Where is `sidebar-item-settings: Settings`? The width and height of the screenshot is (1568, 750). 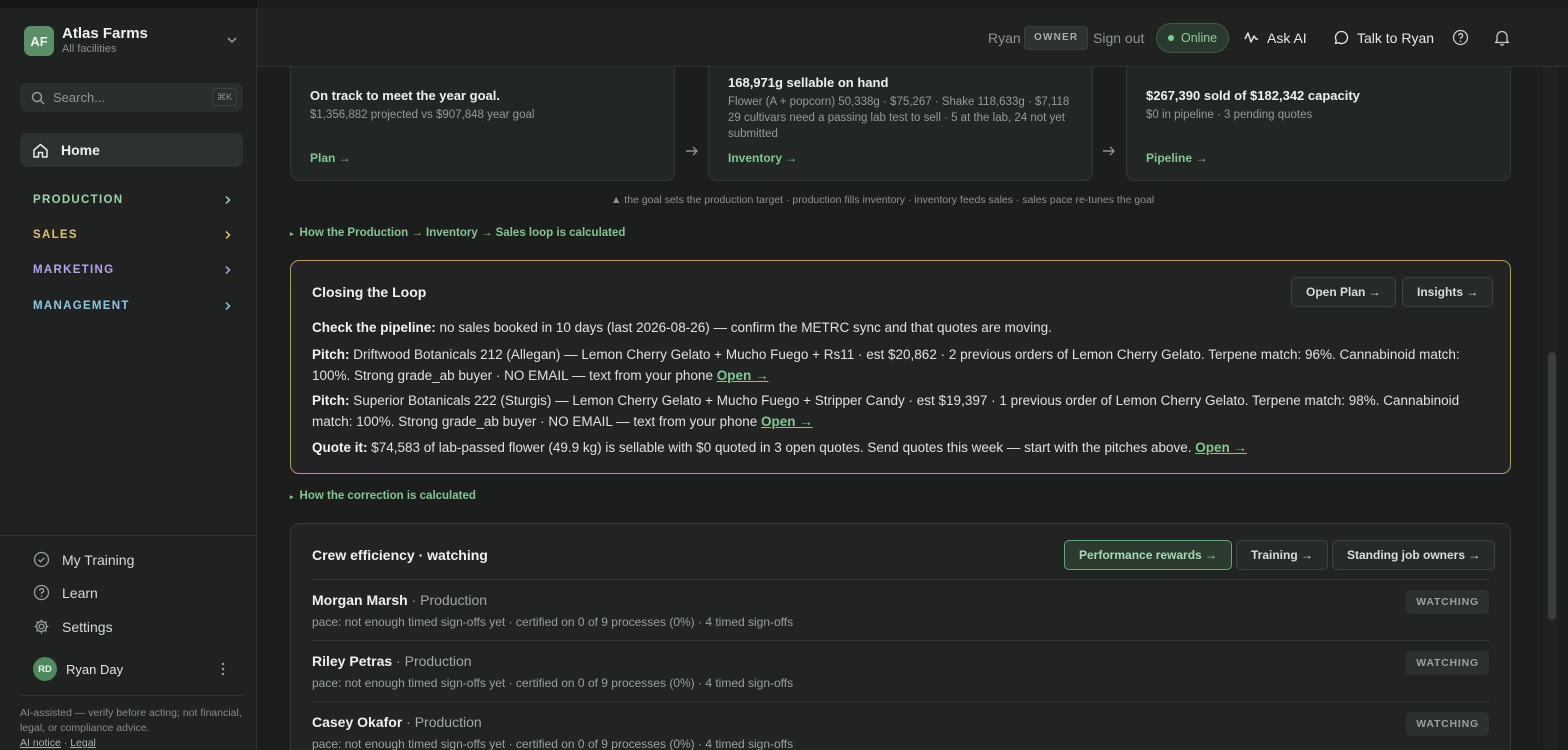
sidebar-item-settings: Settings is located at coordinates (73, 626).